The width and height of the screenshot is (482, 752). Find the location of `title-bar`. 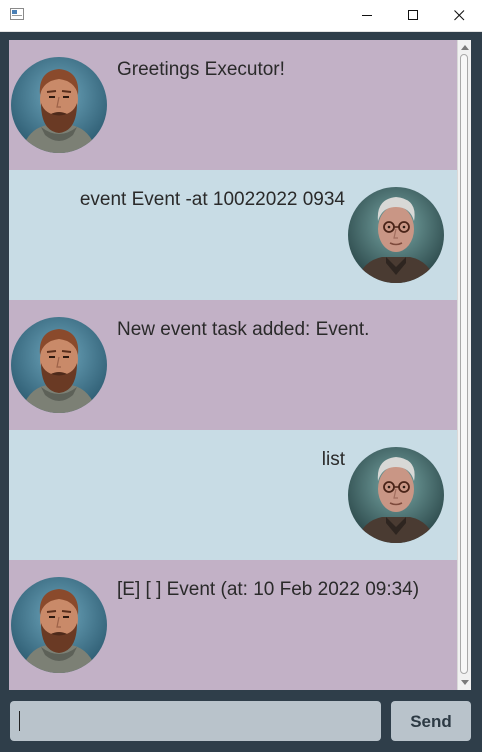

title-bar is located at coordinates (241, 16).